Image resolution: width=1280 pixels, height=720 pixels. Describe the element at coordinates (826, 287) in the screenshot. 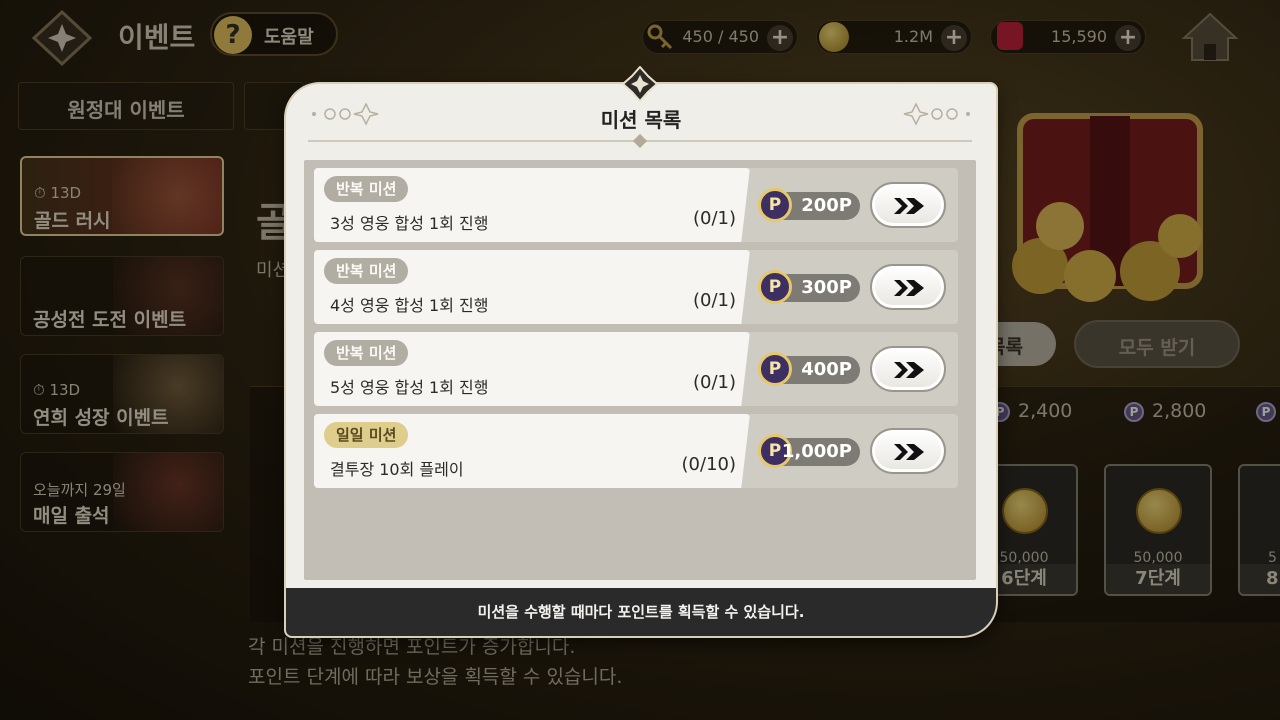

I see `reward-value: 300P` at that location.